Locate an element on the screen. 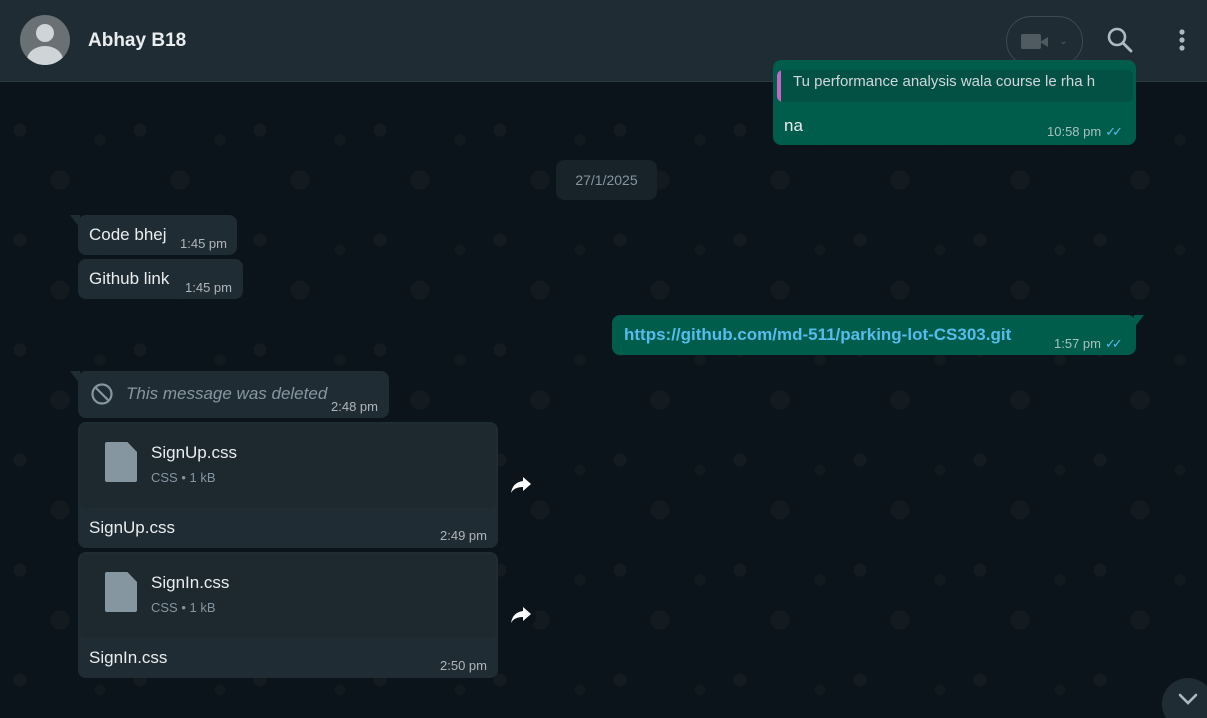 This screenshot has height=718, width=1207. deleted-message: This message was deleted 2:48 pm is located at coordinates (233, 394).